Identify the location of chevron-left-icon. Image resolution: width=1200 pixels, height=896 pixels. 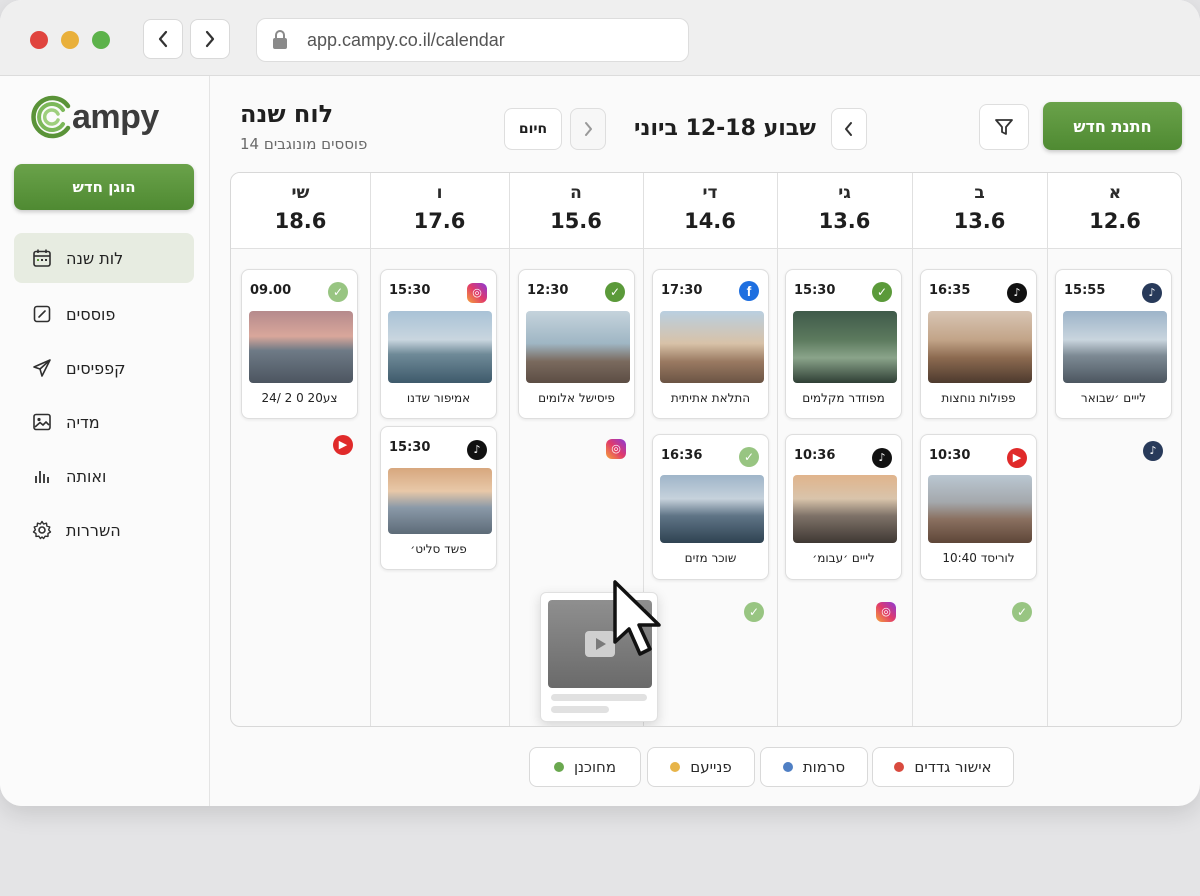
(848, 129).